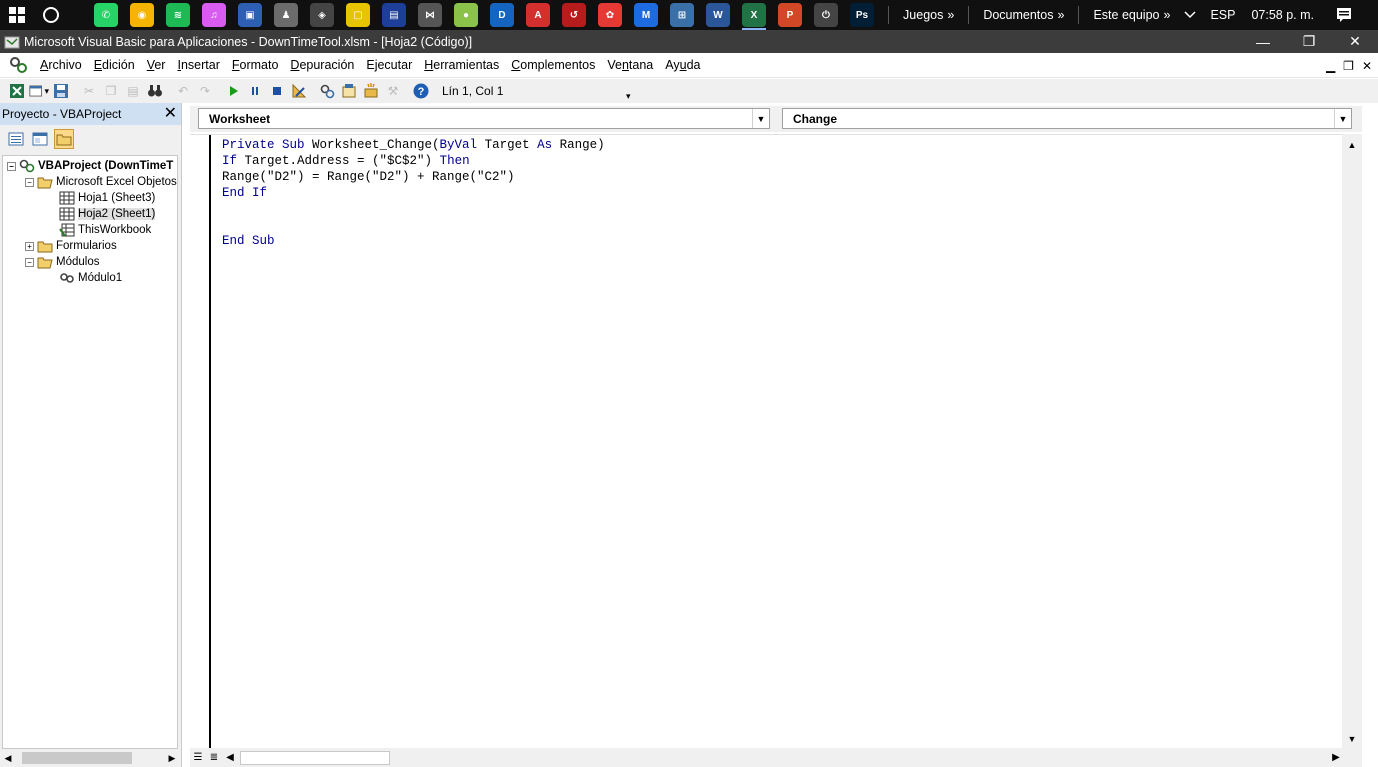 The image size is (1378, 767). I want to click on word-icon: W, so click(718, 15).